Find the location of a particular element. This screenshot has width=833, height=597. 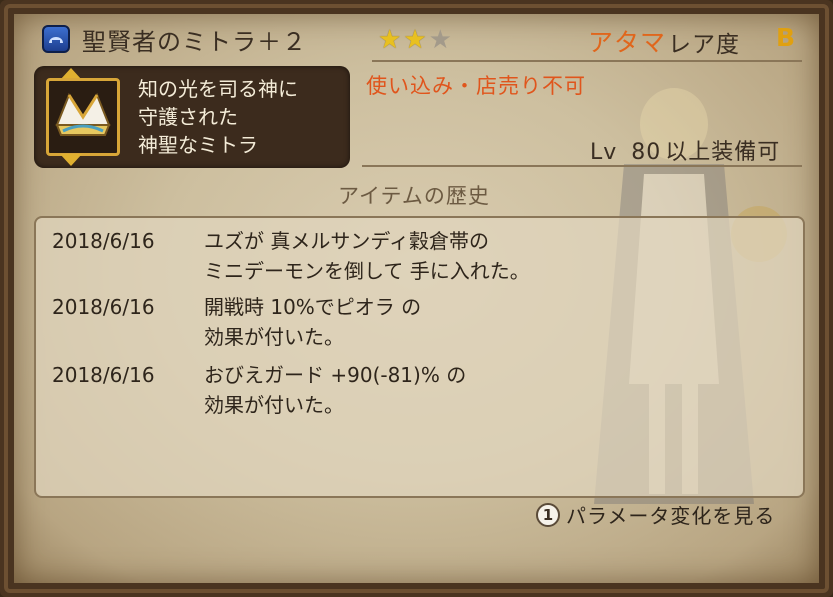

footer-label: パラメータ変化を見る is located at coordinates (671, 516).